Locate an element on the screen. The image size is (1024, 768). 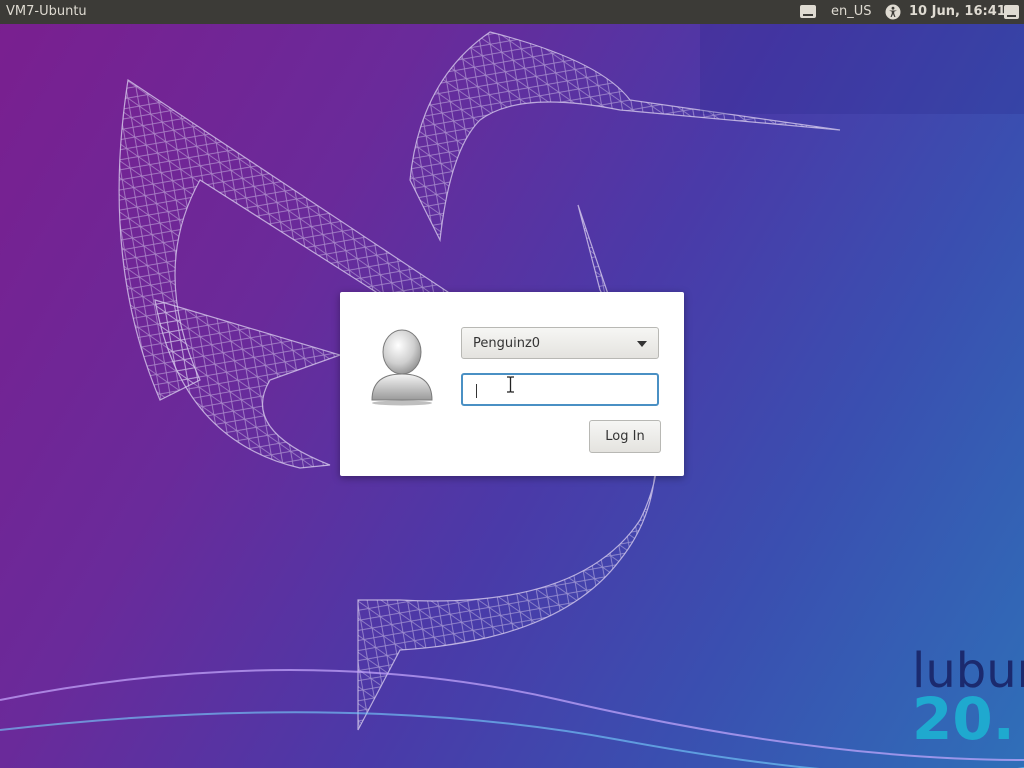
keyboard-icon is located at coordinates (808, 11).